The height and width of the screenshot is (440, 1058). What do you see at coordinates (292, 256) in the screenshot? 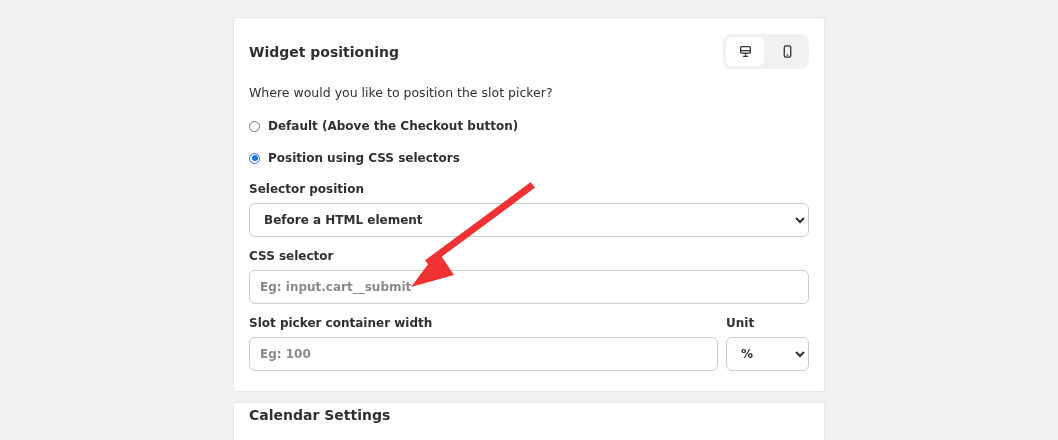
I see `field-label: CSS selector` at bounding box center [292, 256].